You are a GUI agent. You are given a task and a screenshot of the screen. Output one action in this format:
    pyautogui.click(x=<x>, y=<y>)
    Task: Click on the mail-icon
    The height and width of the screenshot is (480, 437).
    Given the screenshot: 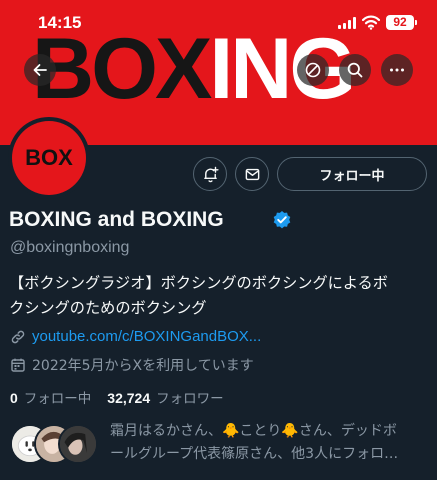 What is the action you would take?
    pyautogui.click(x=252, y=174)
    